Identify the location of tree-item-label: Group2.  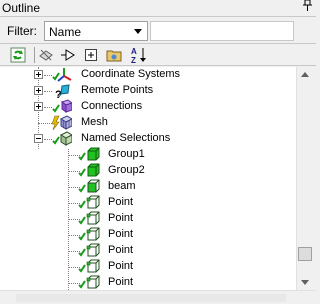
(126, 170).